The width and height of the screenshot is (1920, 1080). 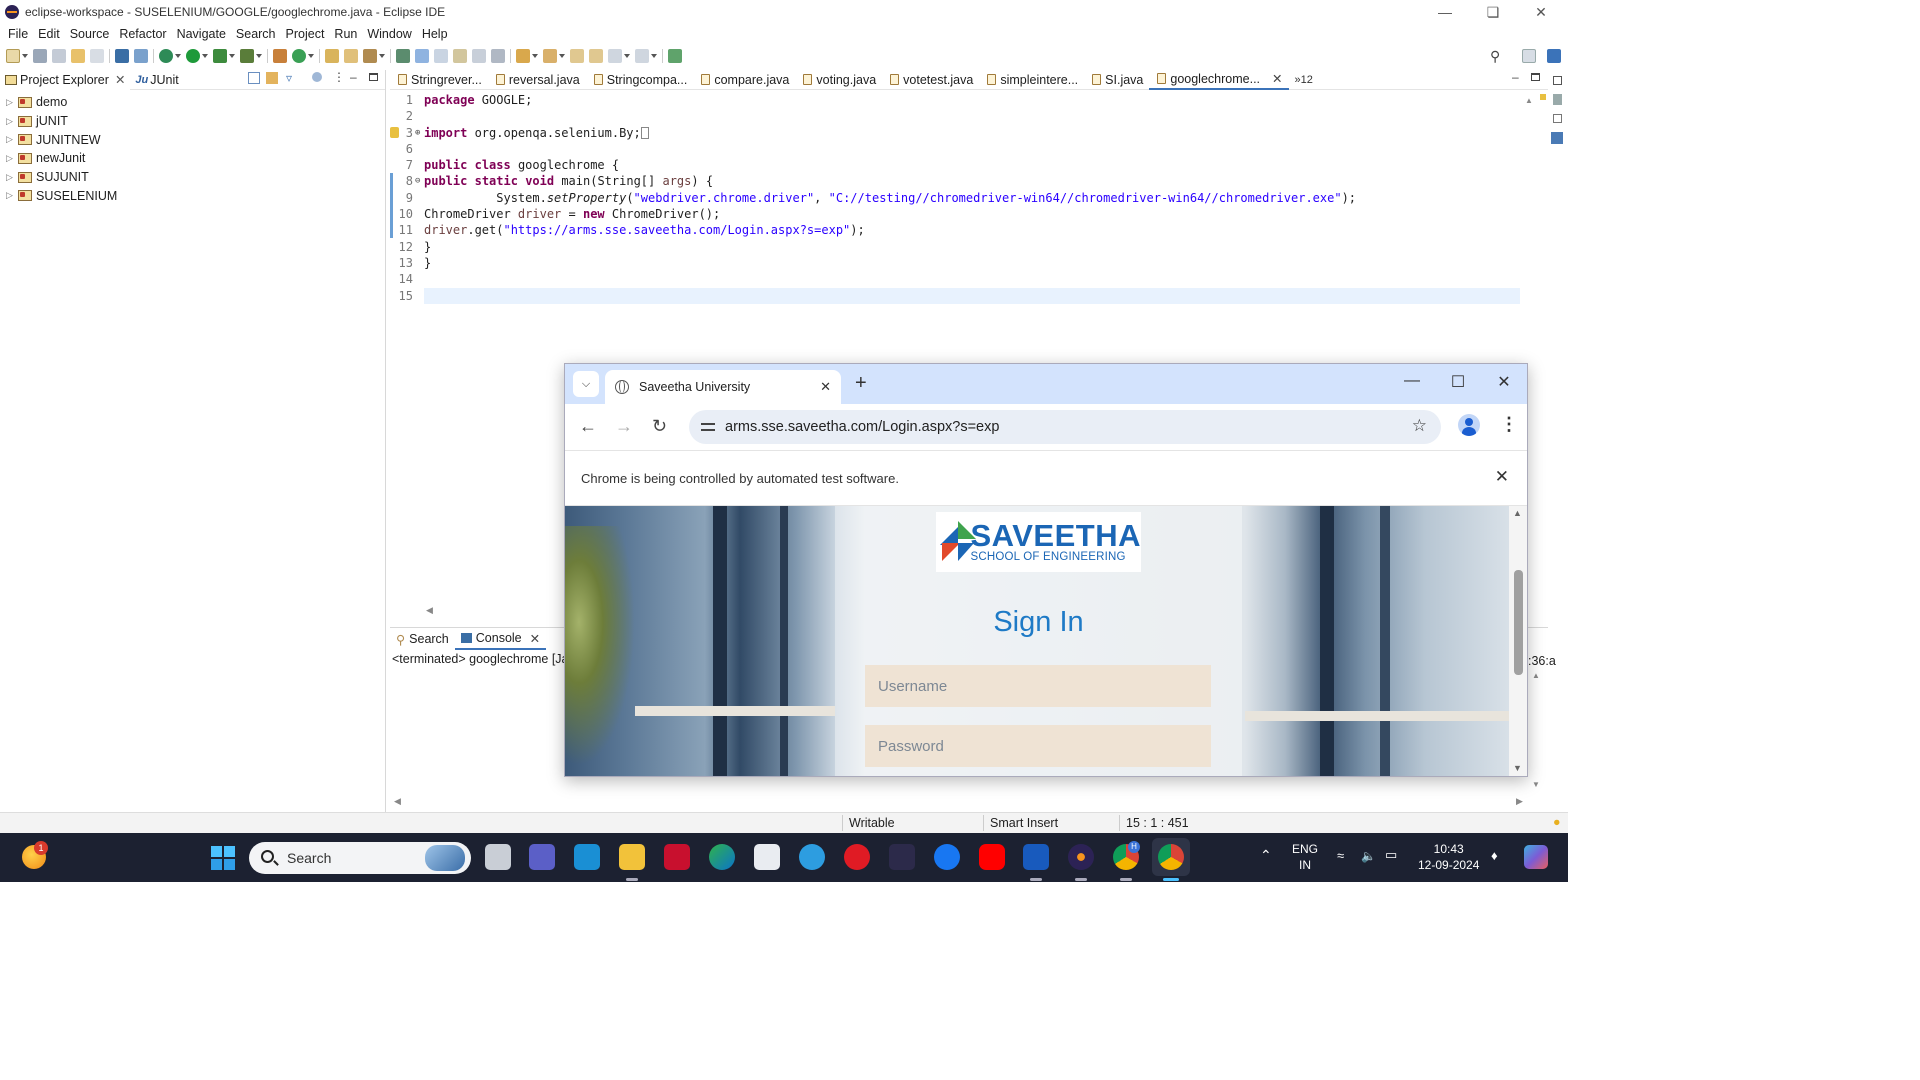 I want to click on teams-icon, so click(x=542, y=857).